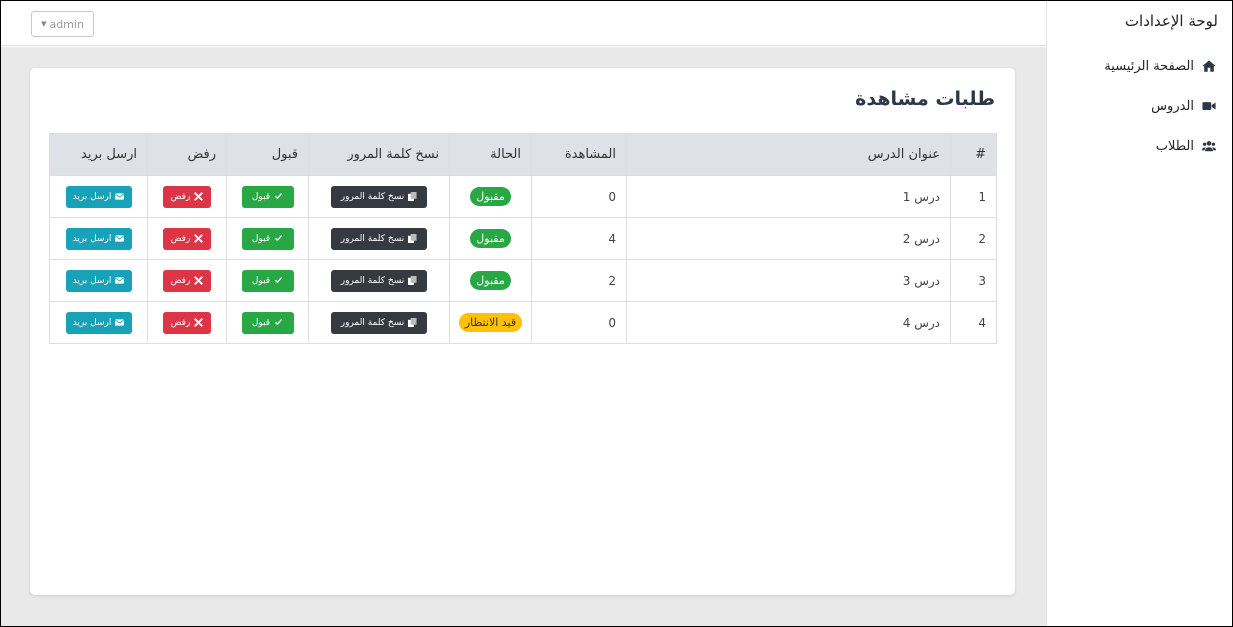 The height and width of the screenshot is (627, 1233). What do you see at coordinates (1209, 66) in the screenshot?
I see `home-icon` at bounding box center [1209, 66].